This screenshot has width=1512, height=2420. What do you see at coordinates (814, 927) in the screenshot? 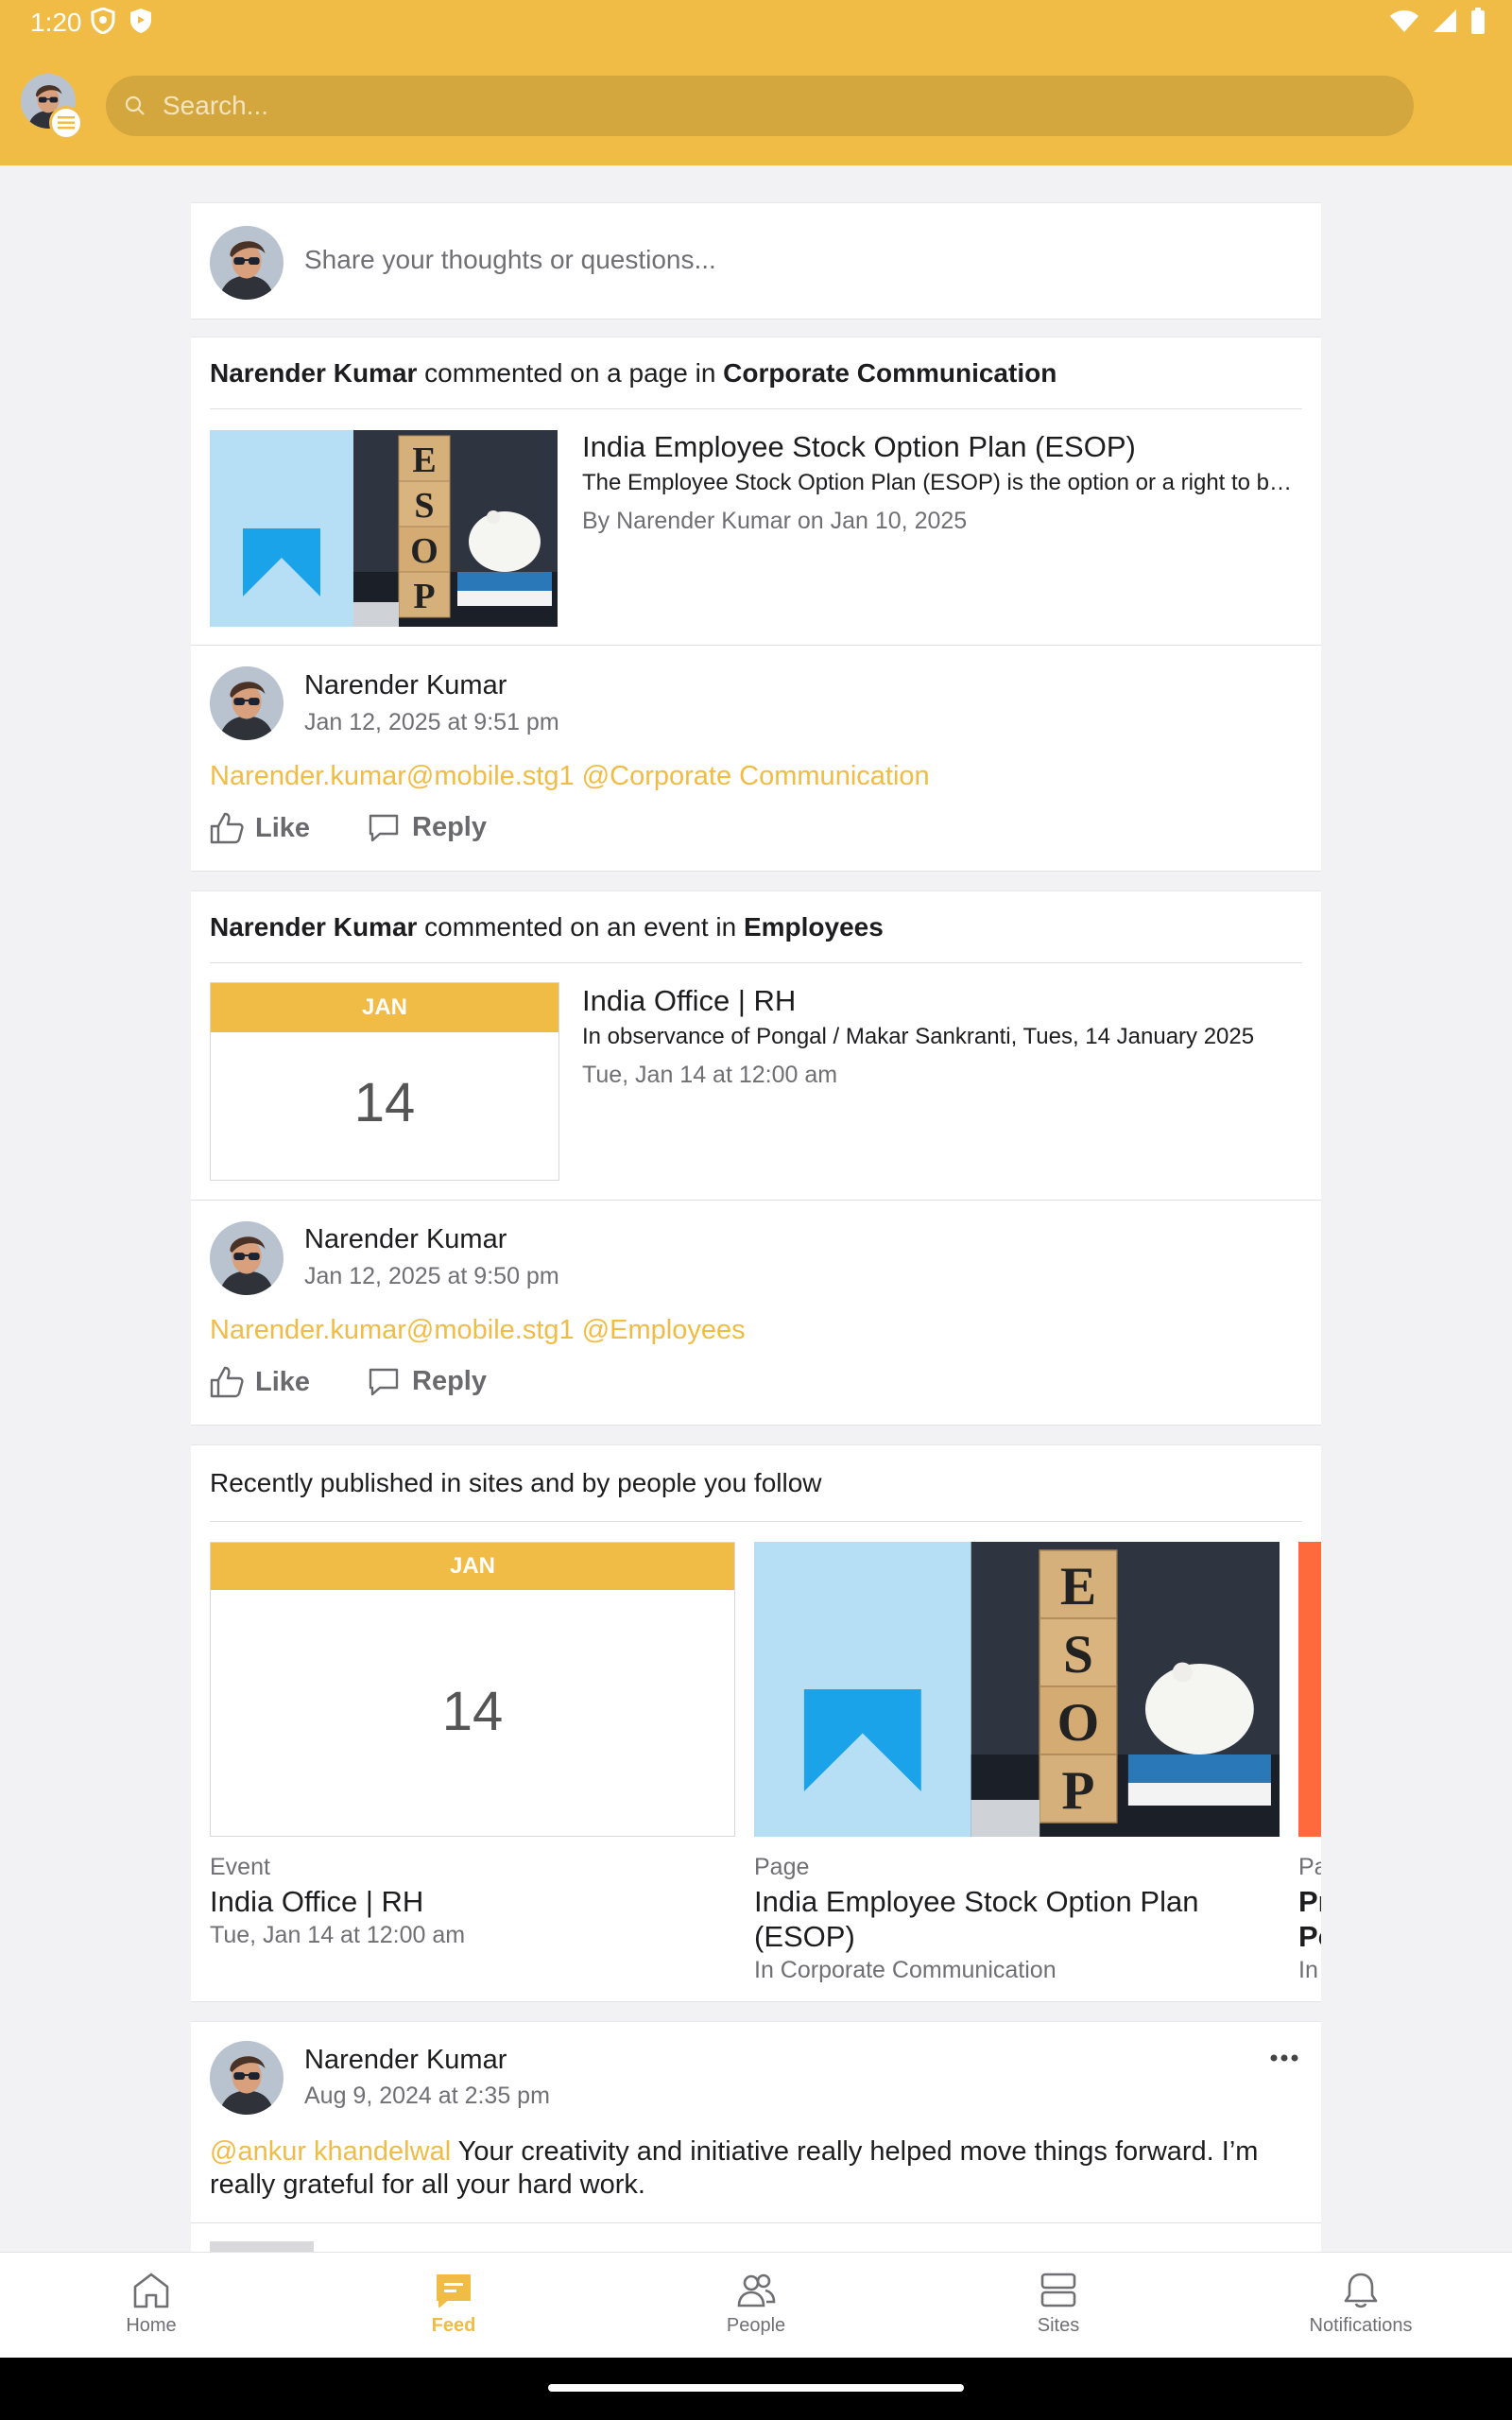
I see `target-site: Employees` at bounding box center [814, 927].